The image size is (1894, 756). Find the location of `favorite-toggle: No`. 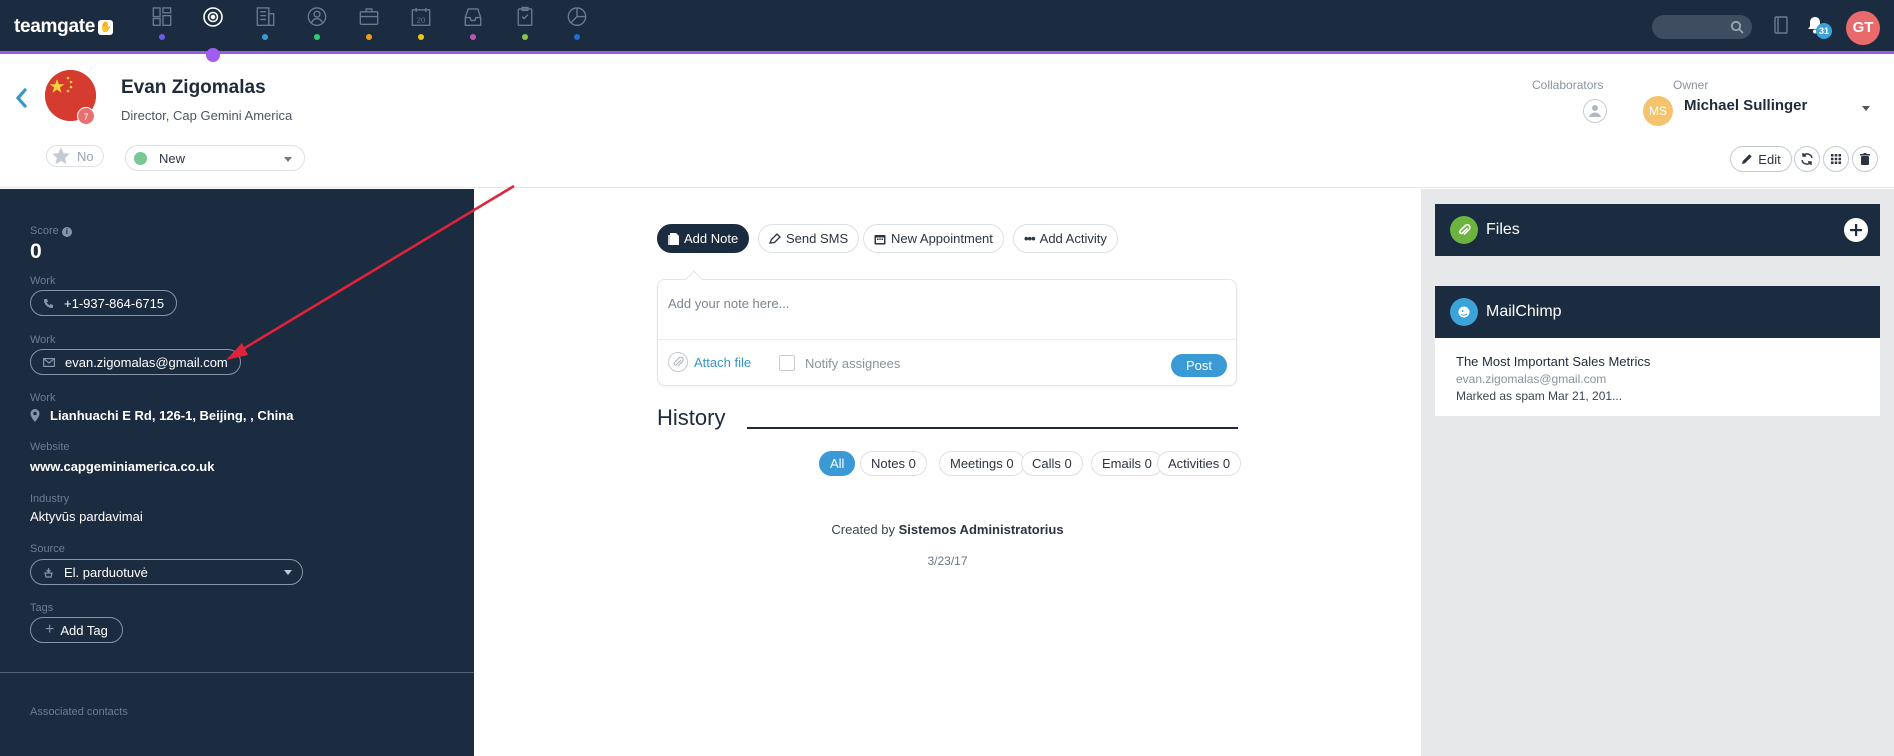

favorite-toggle: No is located at coordinates (75, 156).